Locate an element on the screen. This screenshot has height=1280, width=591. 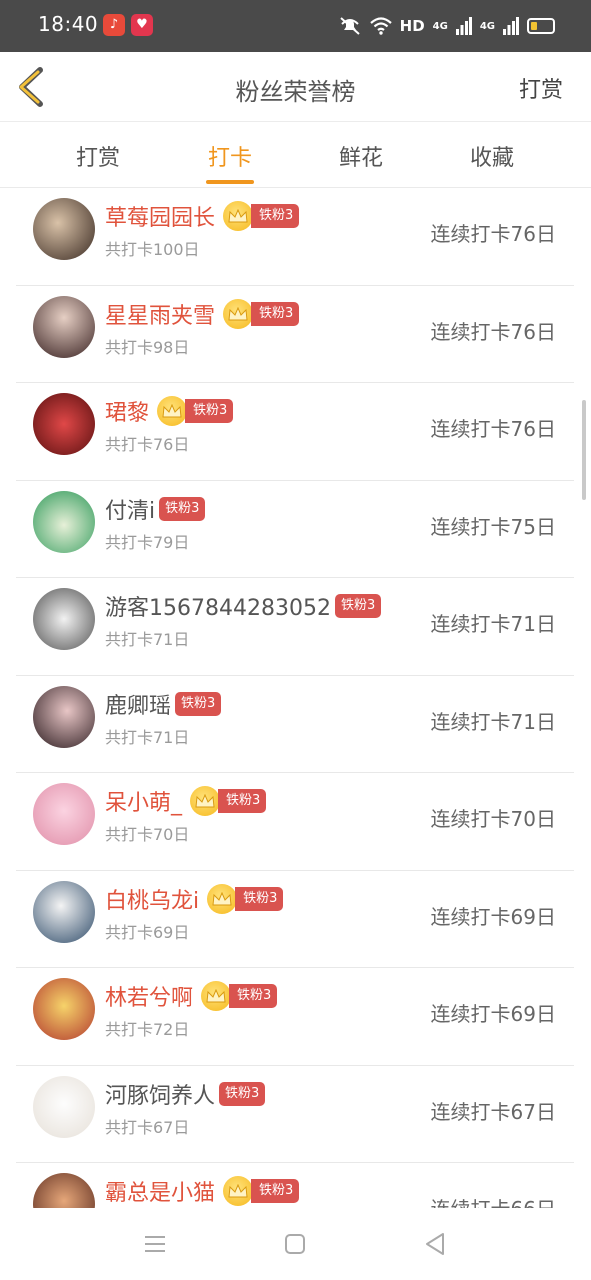
user-name: 呆小萌_ is located at coordinates (143, 801).